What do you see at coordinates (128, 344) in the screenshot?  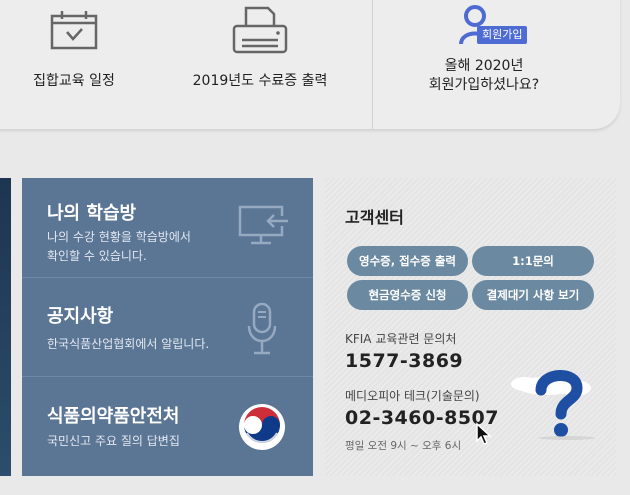 I see `notice-desc: 한국식품산업협회에서 알립니다.` at bounding box center [128, 344].